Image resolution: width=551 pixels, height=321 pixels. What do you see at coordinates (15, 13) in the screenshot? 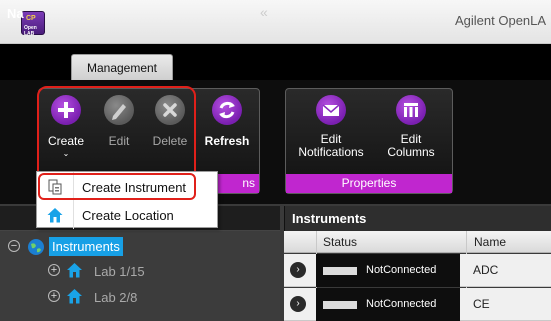
I see `nav-panel-title: Na` at bounding box center [15, 13].